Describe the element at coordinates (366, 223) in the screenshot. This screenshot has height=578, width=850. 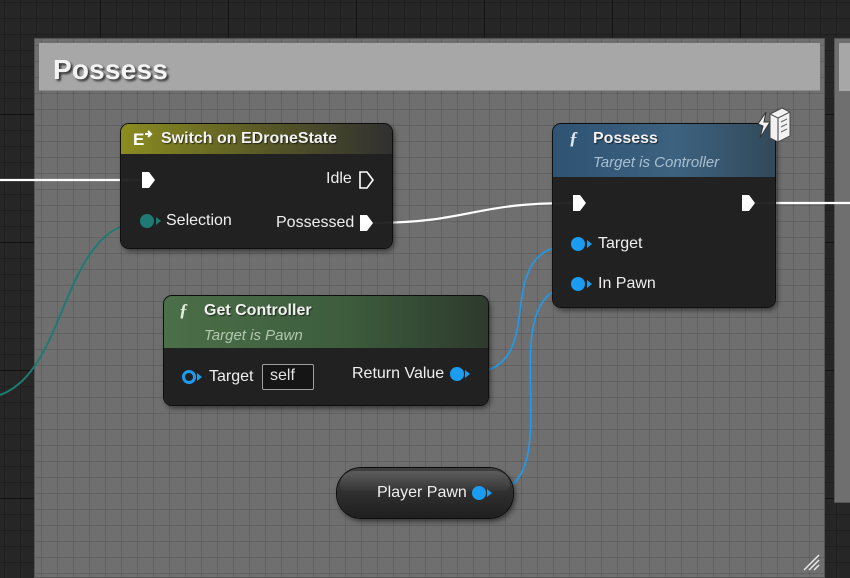
I see `possessed-exec-pin` at that location.